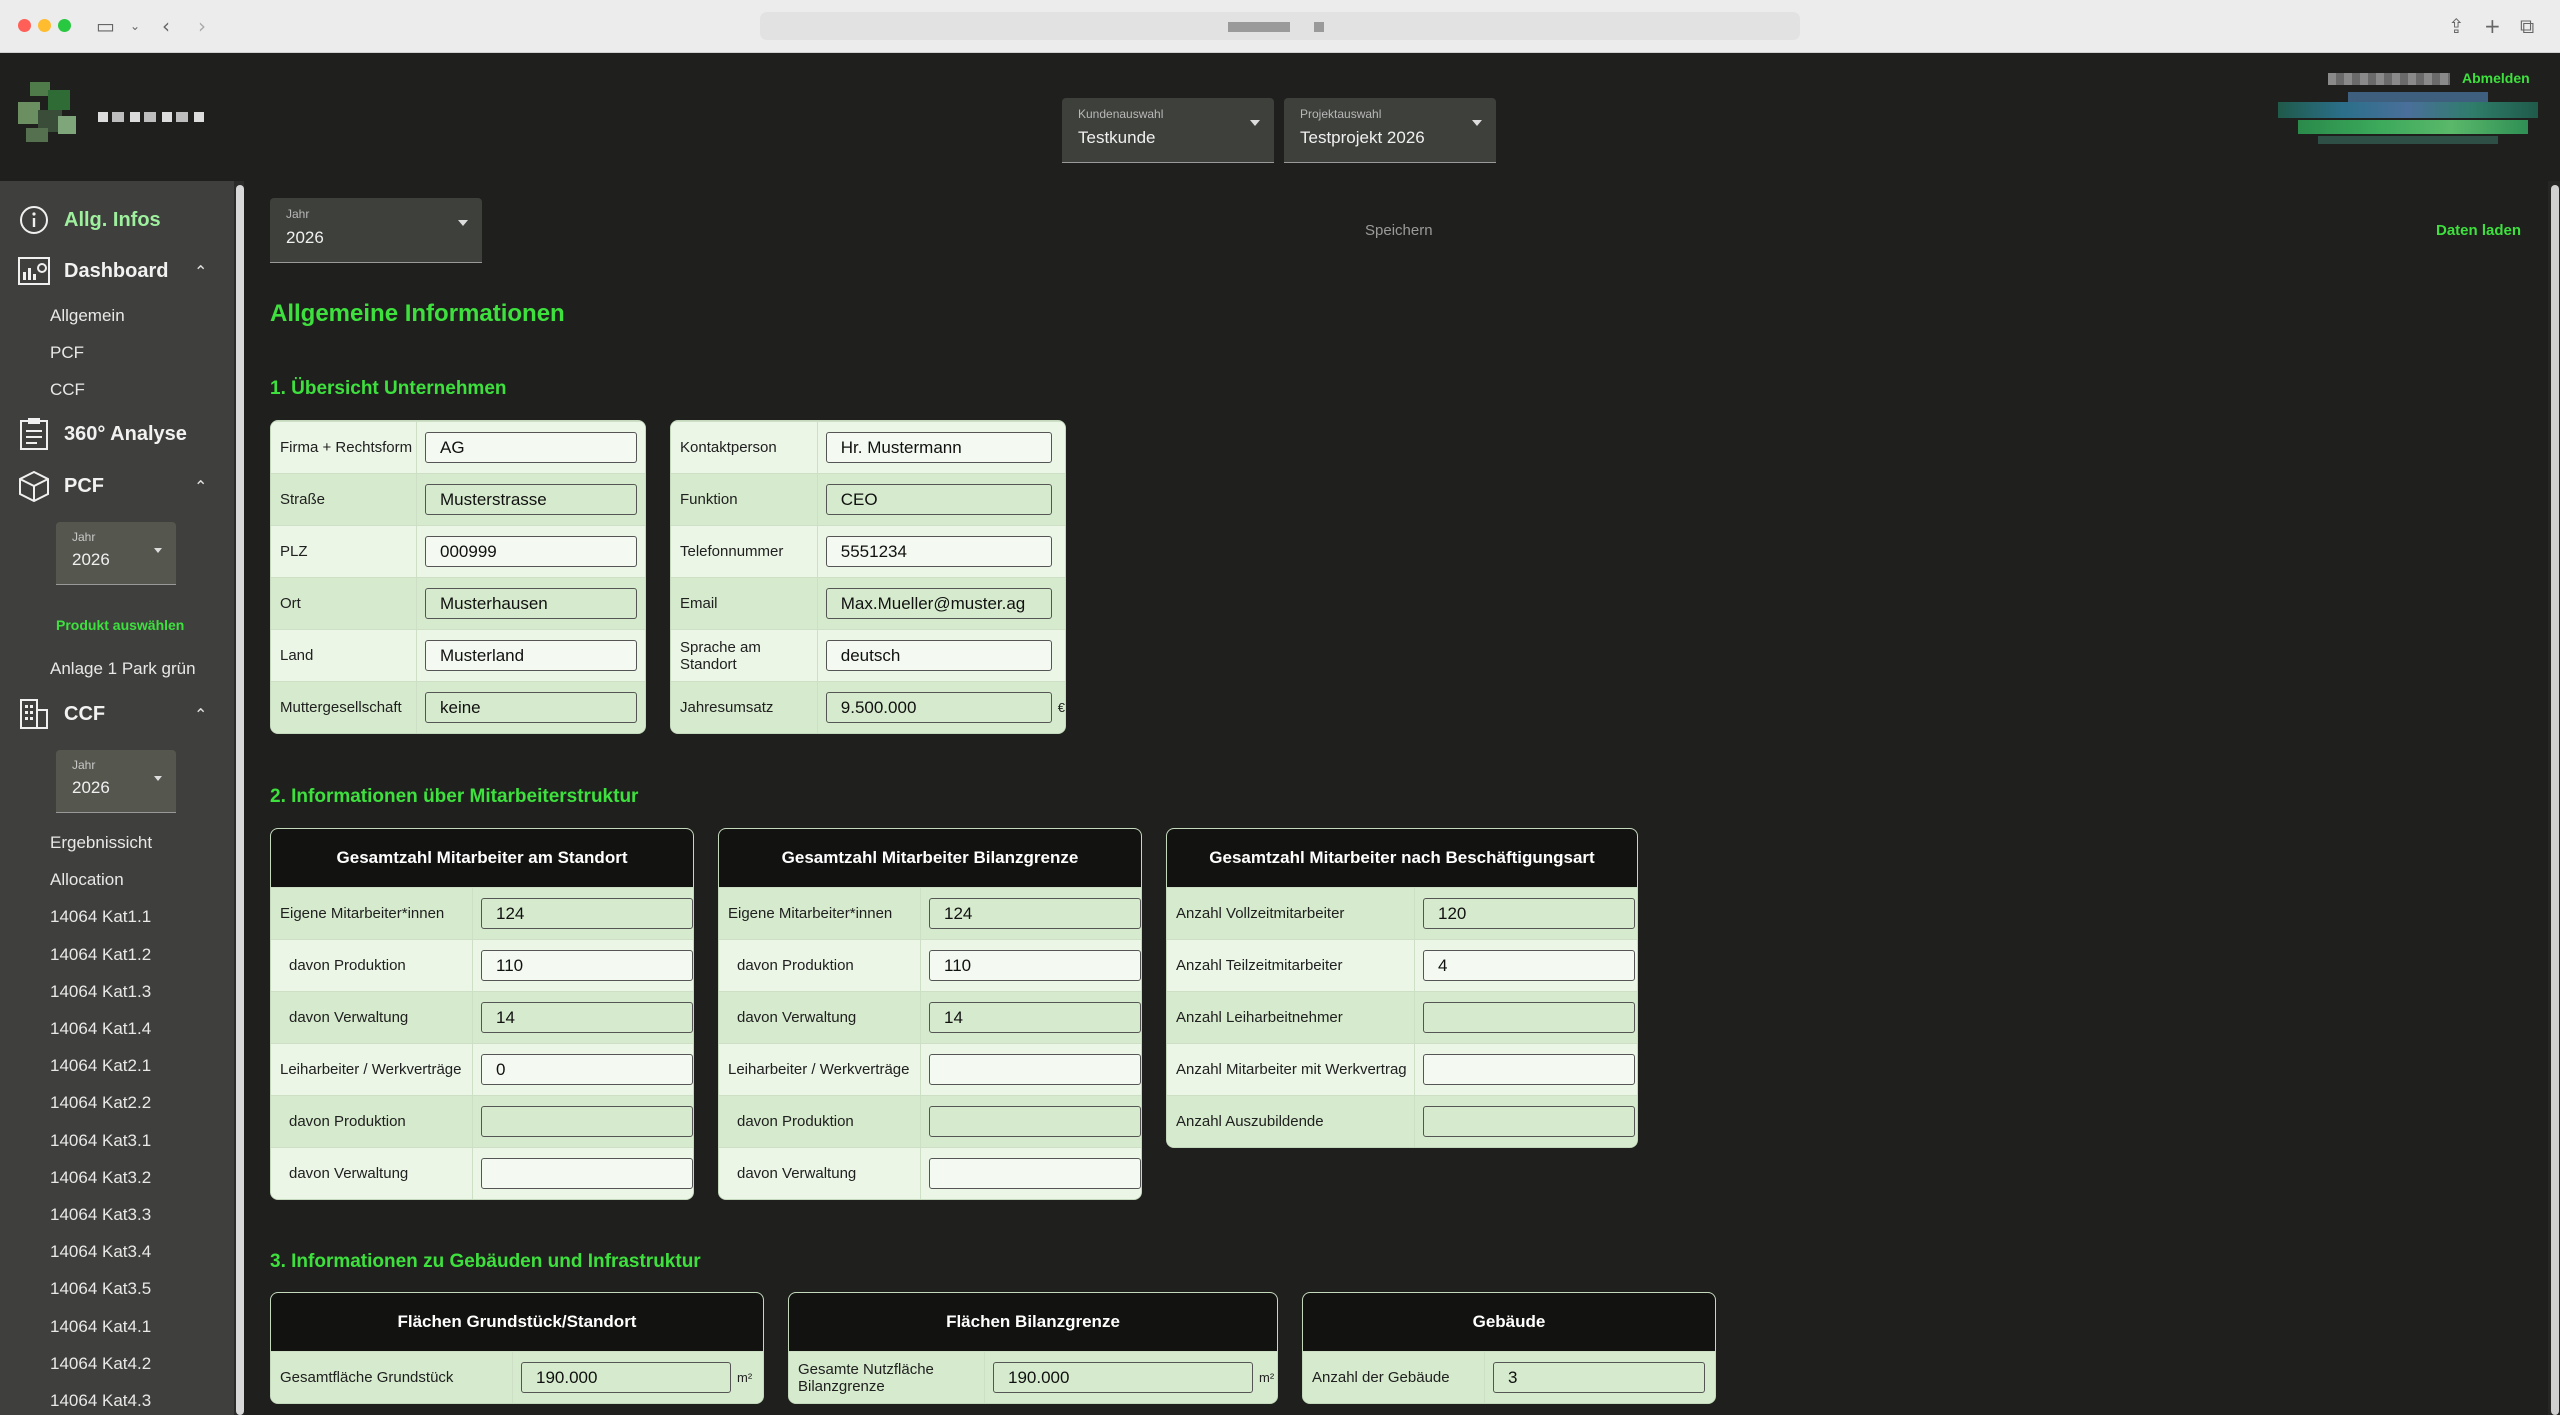  I want to click on sidebar-subitem-ccf: 14064 Kat3.3, so click(100, 1215).